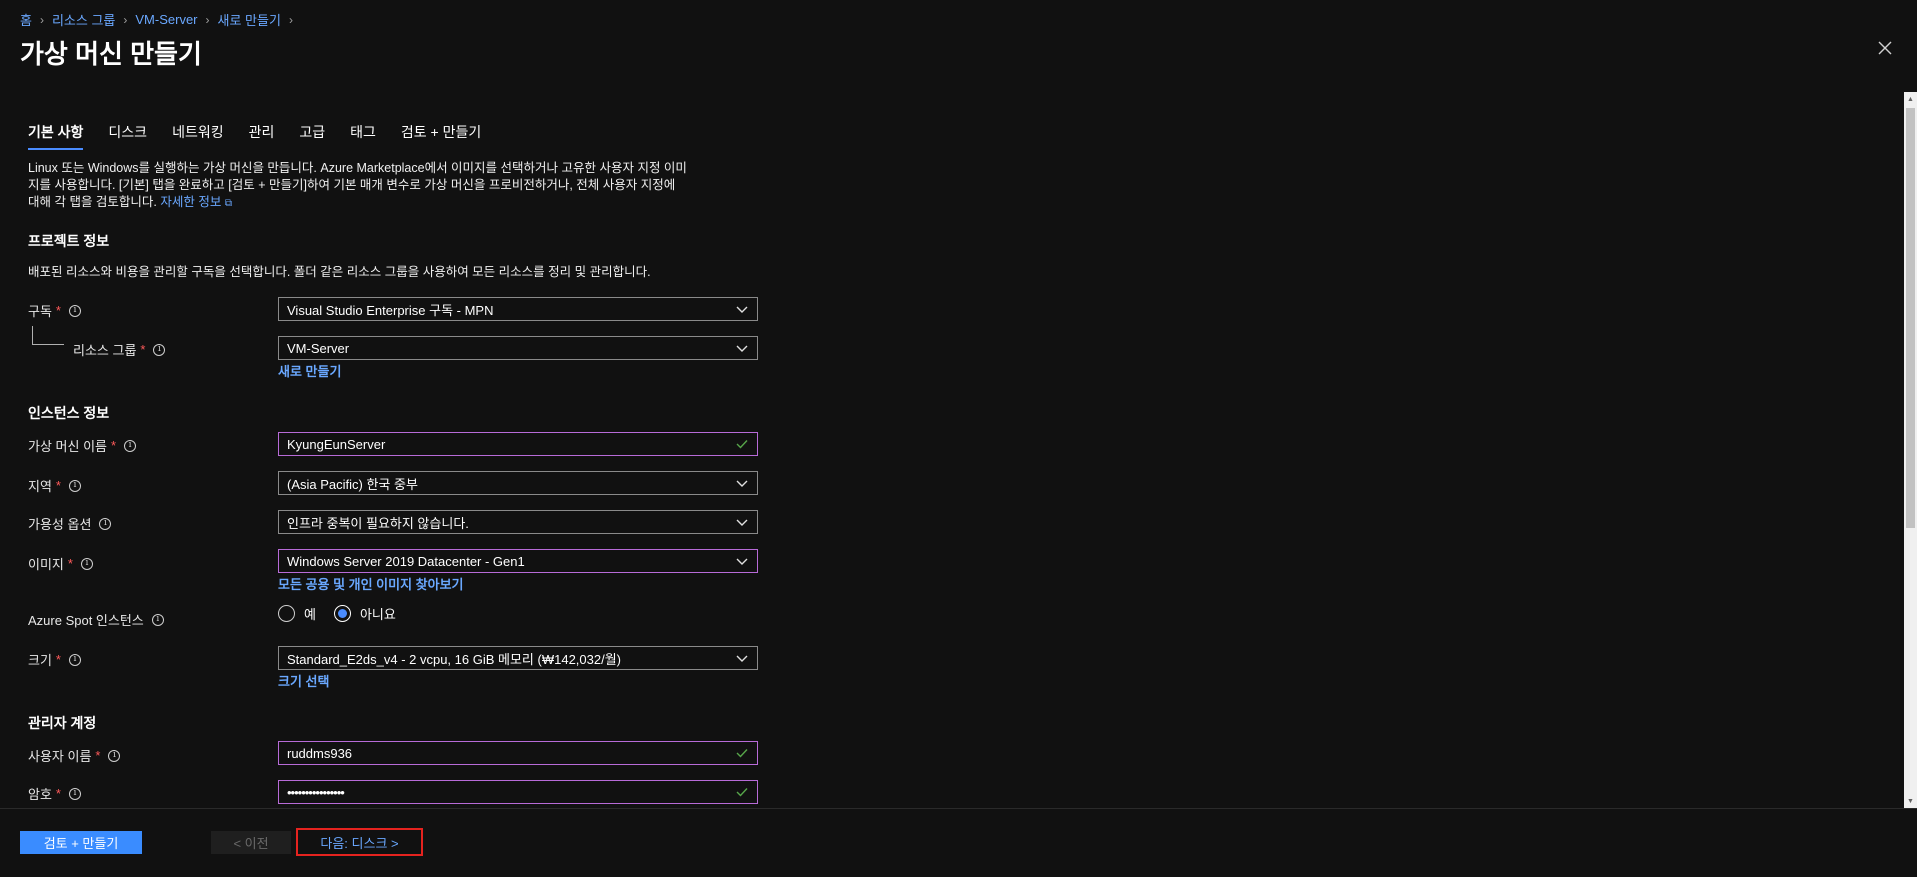 The height and width of the screenshot is (877, 1917). I want to click on availability-label: 가용성 옵션 i, so click(70, 523).